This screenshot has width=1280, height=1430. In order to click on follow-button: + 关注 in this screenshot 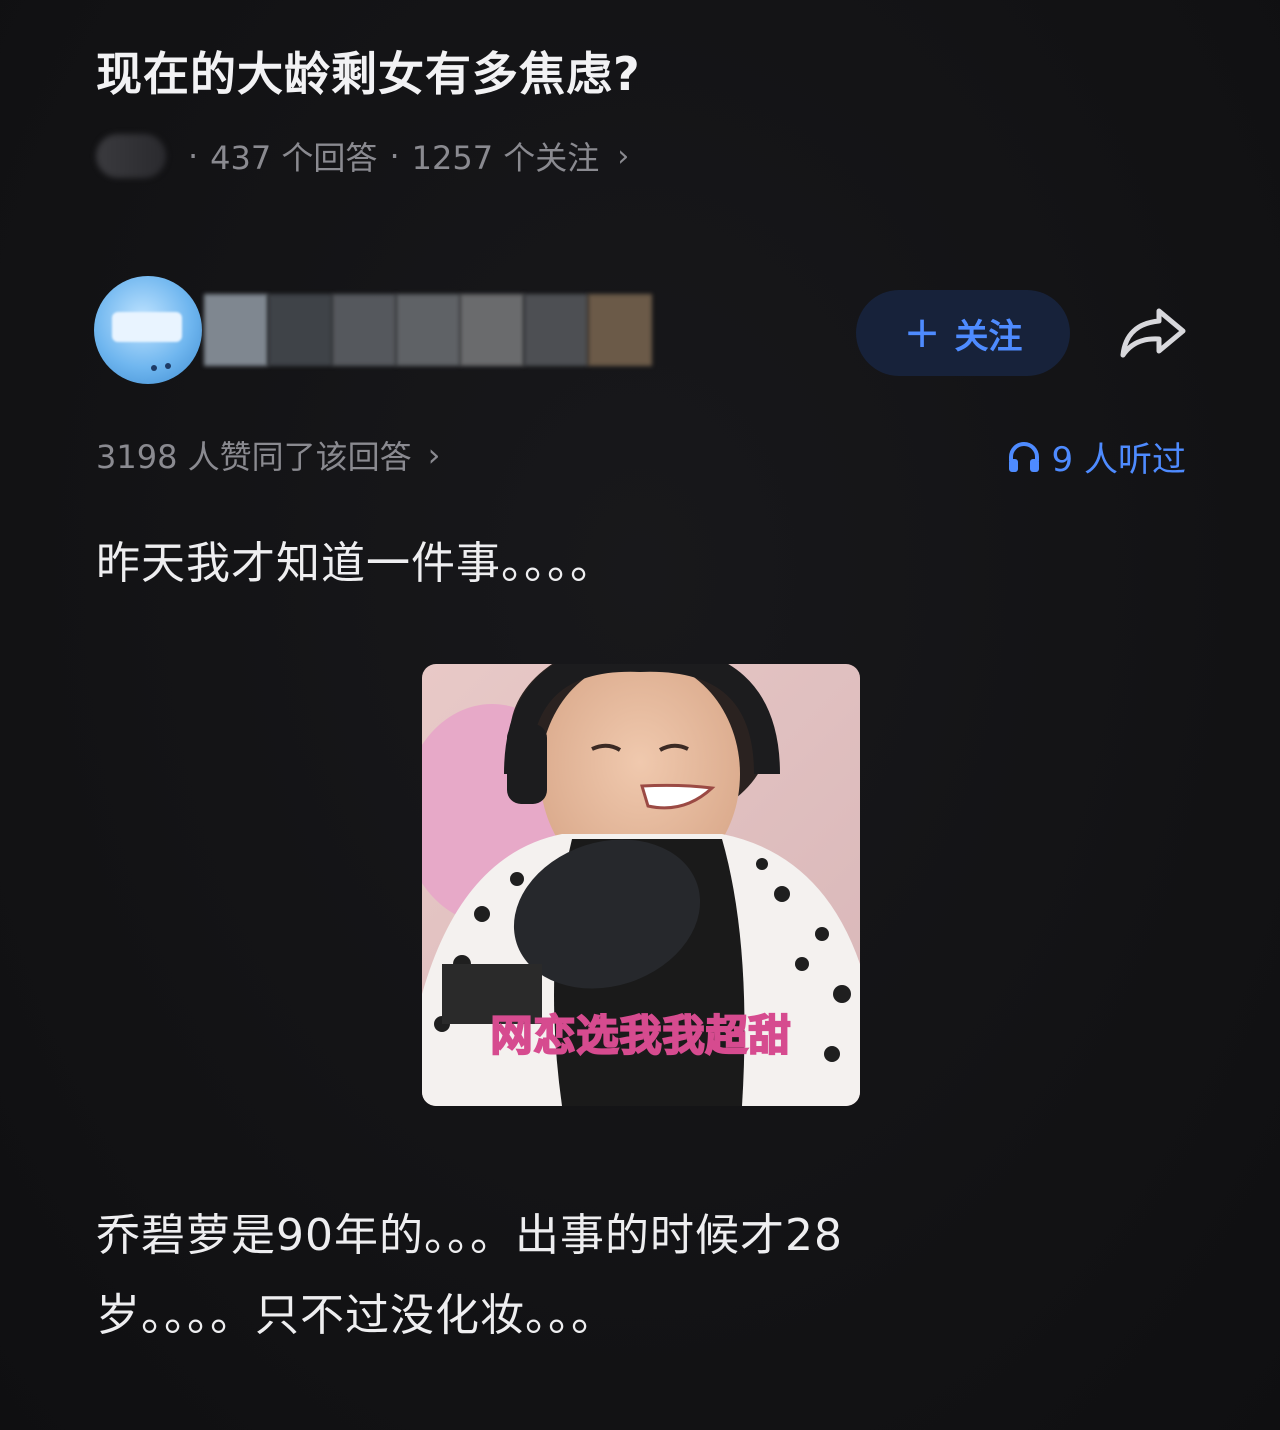, I will do `click(963, 333)`.